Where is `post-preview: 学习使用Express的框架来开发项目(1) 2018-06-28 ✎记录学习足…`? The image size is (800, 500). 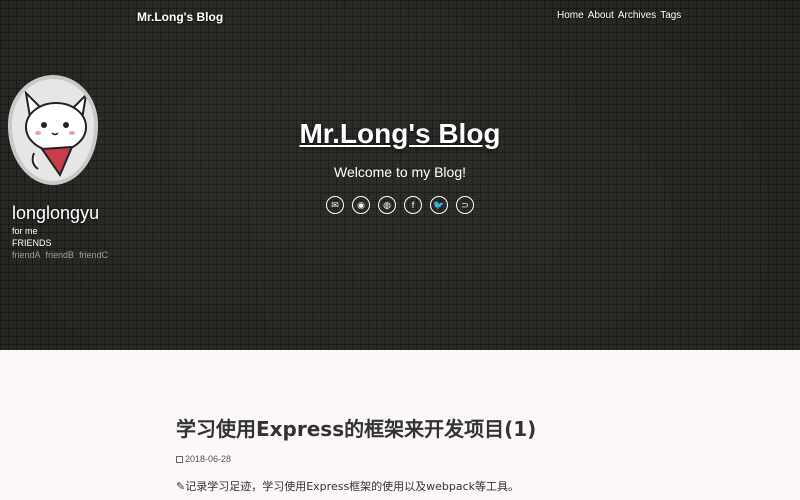 post-preview: 学习使用Express的框架来开发项目(1) 2018-06-28 ✎记录学习足… is located at coordinates (426, 453).